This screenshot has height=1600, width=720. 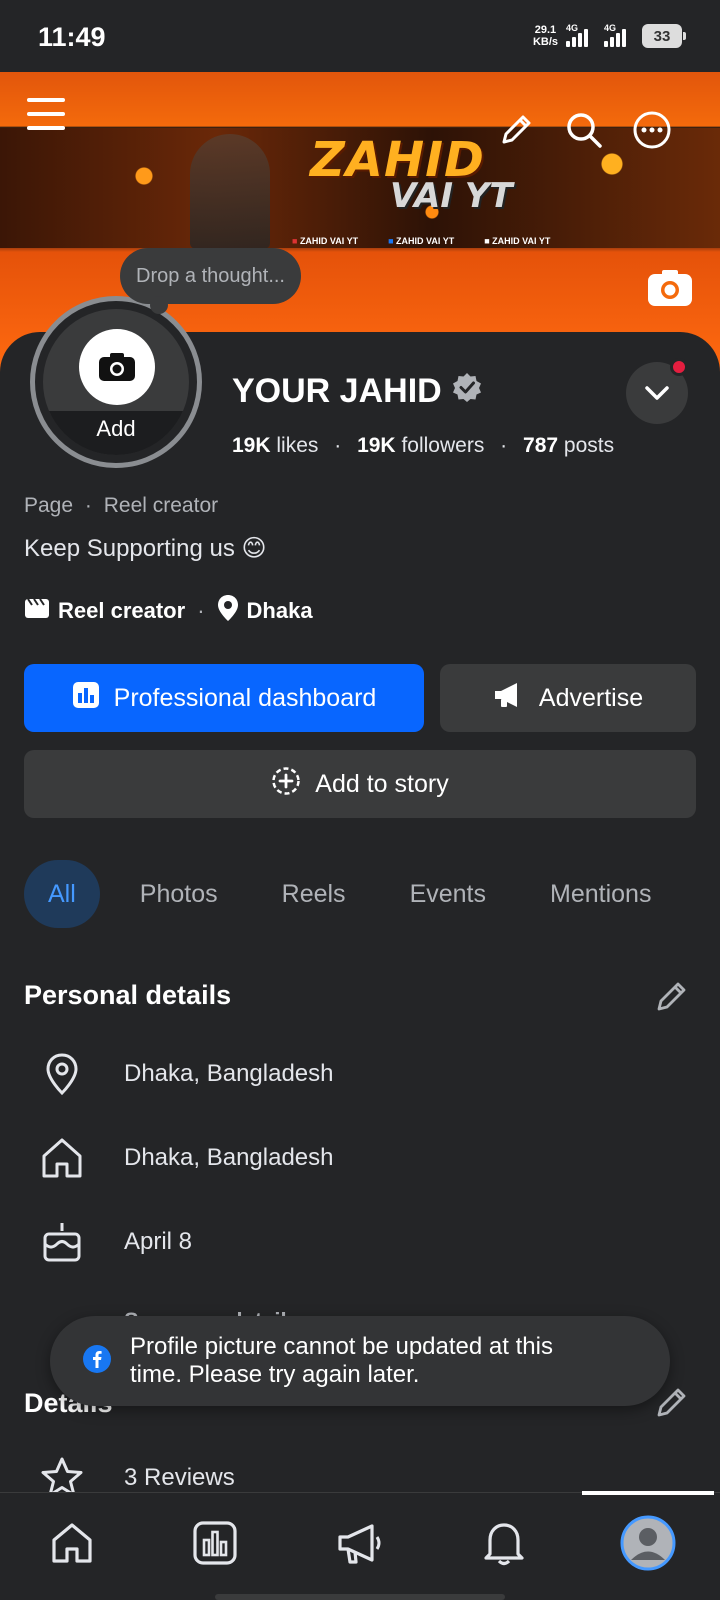 What do you see at coordinates (62, 1242) in the screenshot?
I see `birthday-cake-icon` at bounding box center [62, 1242].